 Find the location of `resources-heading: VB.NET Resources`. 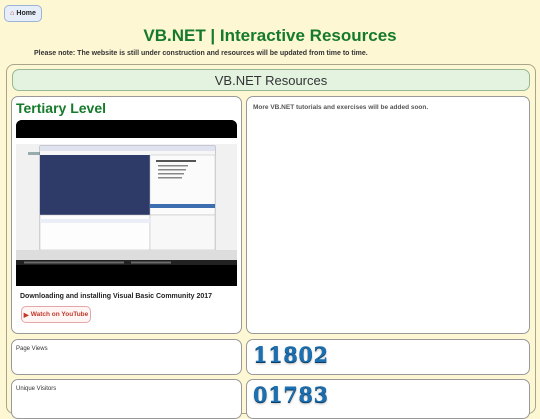

resources-heading: VB.NET Resources is located at coordinates (271, 80).